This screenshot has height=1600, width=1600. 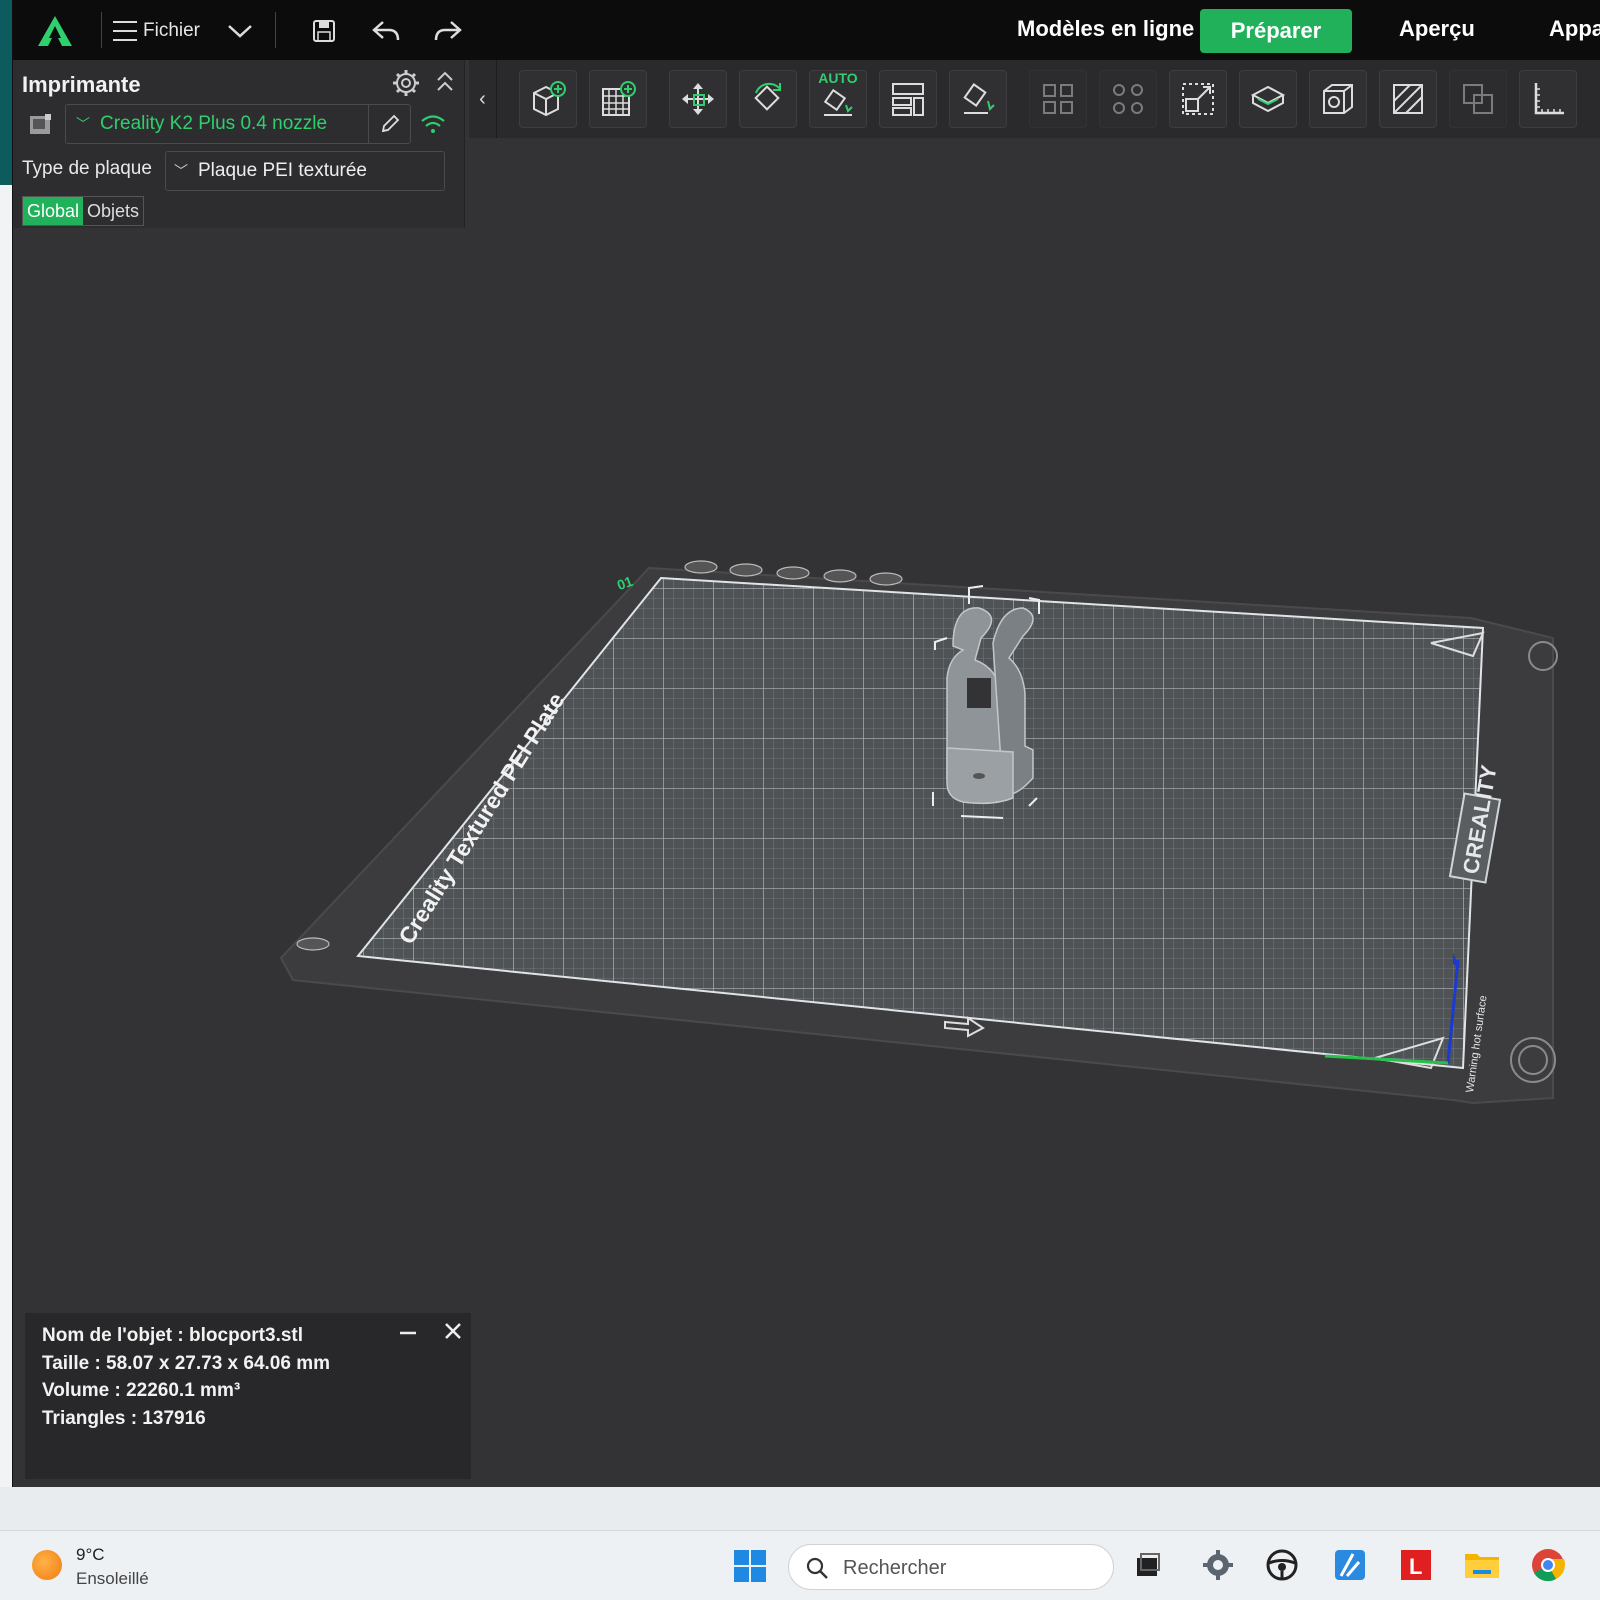 I want to click on lock-plate-icon, so click(x=840, y=576).